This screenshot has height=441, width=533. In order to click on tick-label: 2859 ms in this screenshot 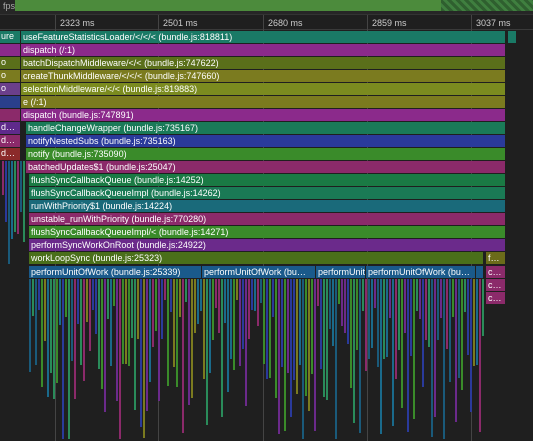, I will do `click(389, 23)`.